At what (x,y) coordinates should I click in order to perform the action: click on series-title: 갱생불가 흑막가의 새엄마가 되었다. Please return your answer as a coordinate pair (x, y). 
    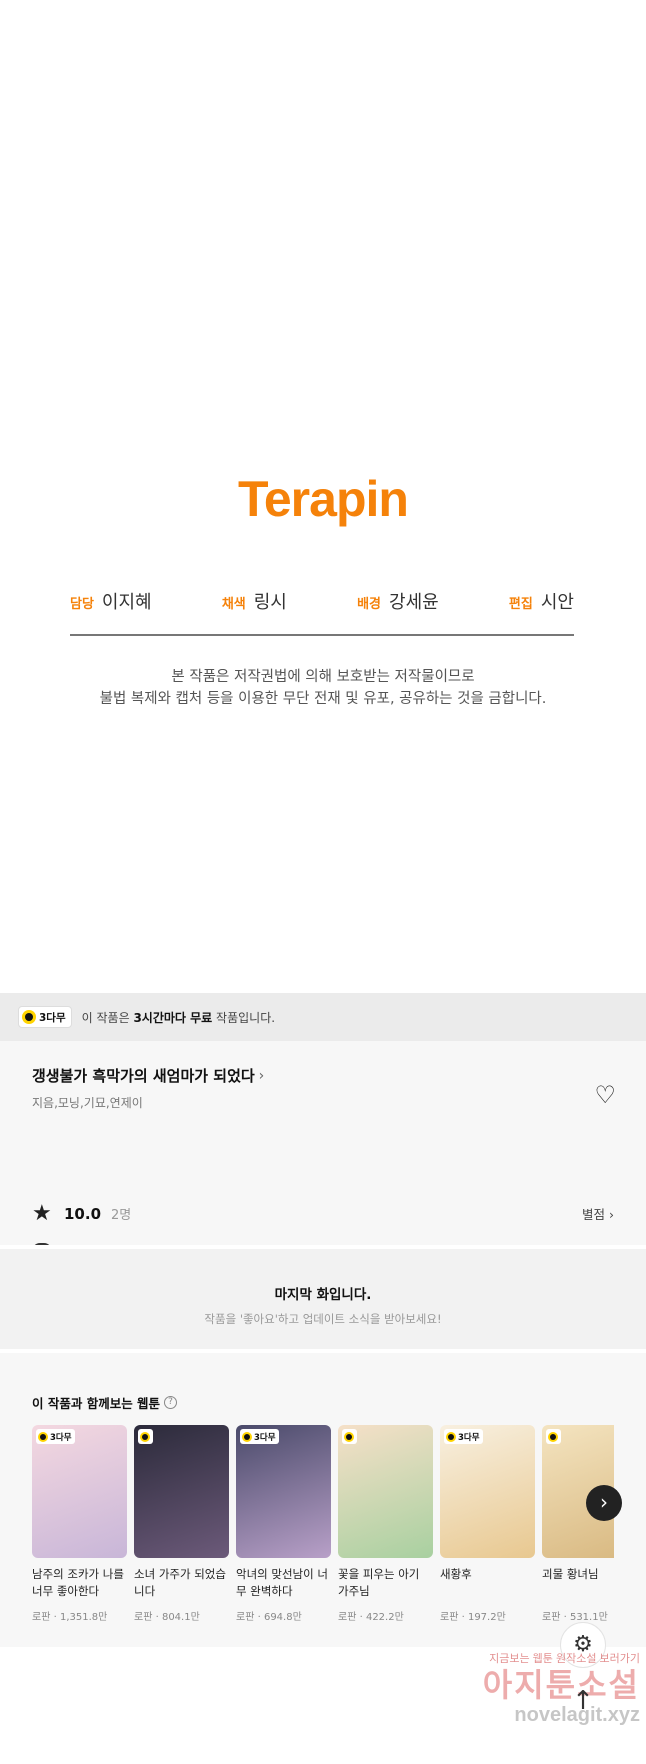
    Looking at the image, I should click on (143, 1075).